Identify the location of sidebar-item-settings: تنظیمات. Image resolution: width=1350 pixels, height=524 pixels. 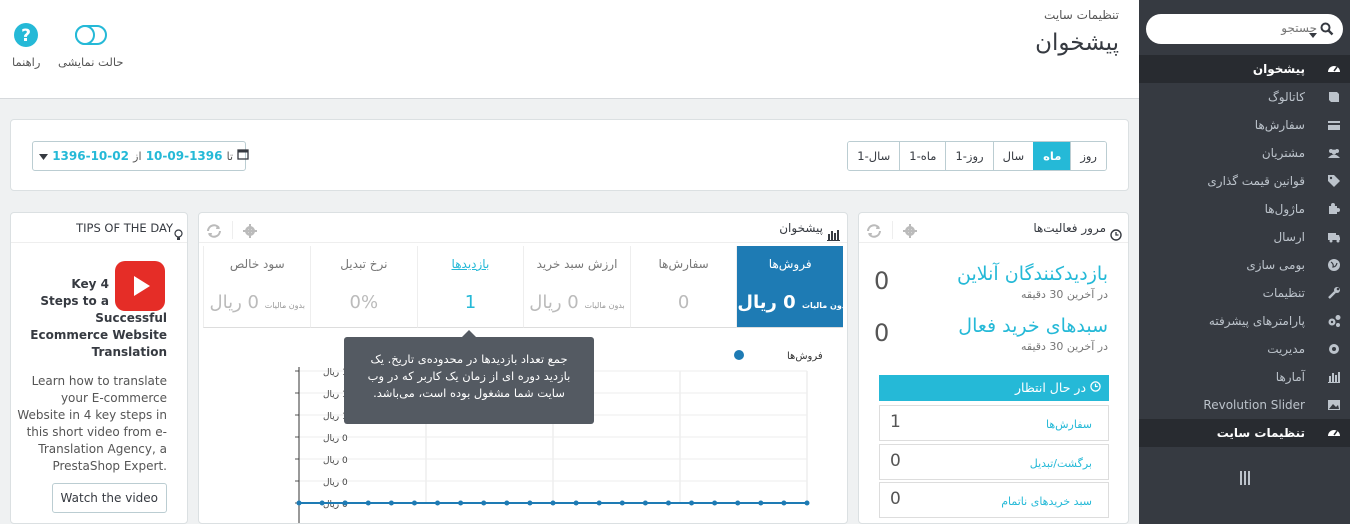
(1244, 293).